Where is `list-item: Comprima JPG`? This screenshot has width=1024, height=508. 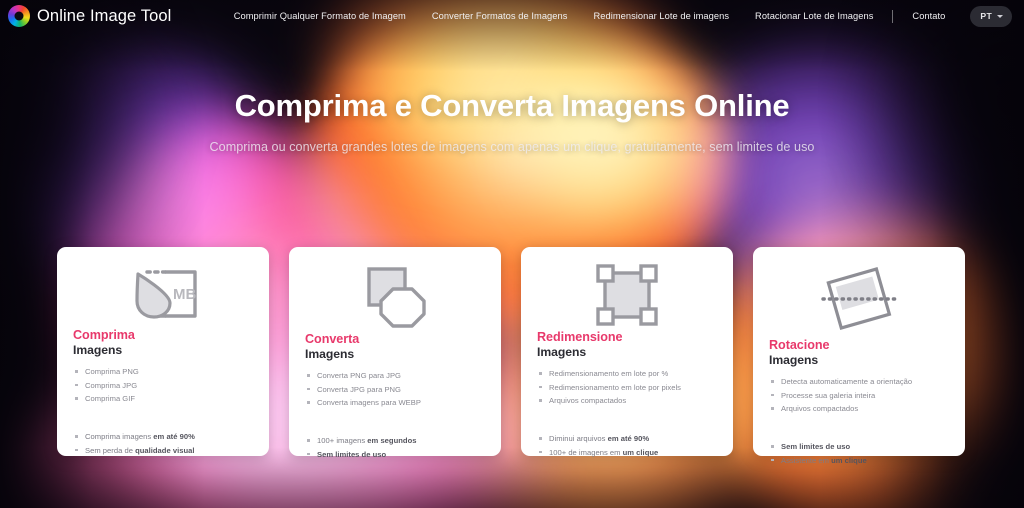 list-item: Comprima JPG is located at coordinates (163, 385).